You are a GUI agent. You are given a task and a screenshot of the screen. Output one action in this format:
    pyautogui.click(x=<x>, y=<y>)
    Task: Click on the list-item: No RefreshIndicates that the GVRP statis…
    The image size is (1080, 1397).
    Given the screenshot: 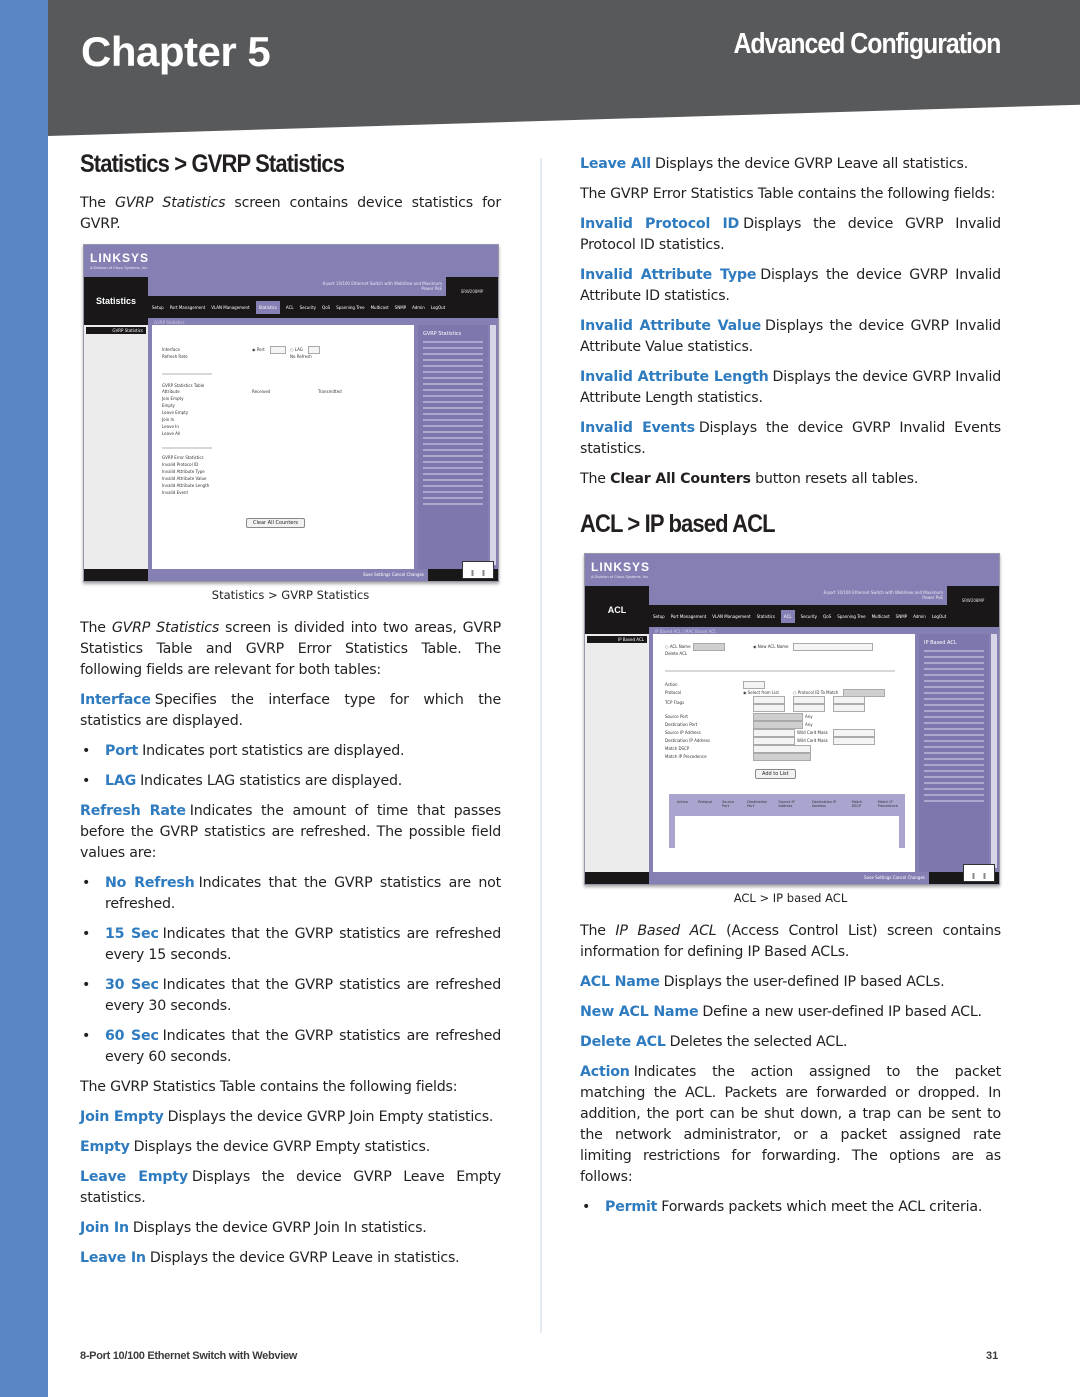 What is the action you would take?
    pyautogui.click(x=290, y=894)
    